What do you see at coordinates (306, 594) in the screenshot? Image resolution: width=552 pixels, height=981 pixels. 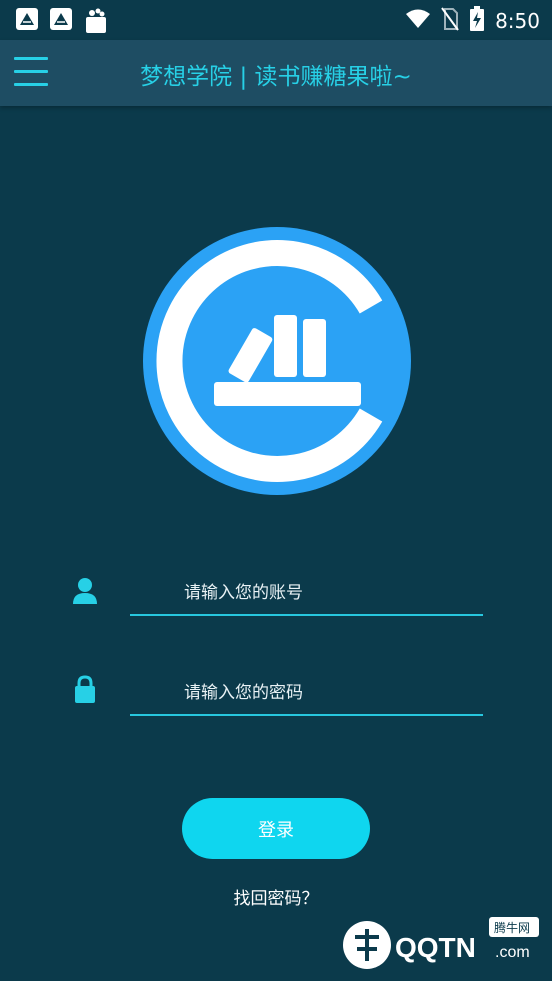 I see `account-input` at bounding box center [306, 594].